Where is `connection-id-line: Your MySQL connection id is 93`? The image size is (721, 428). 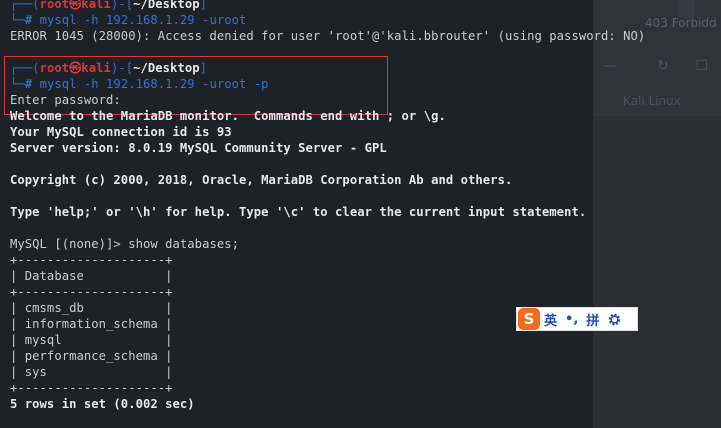 connection-id-line: Your MySQL connection id is 93 is located at coordinates (121, 132).